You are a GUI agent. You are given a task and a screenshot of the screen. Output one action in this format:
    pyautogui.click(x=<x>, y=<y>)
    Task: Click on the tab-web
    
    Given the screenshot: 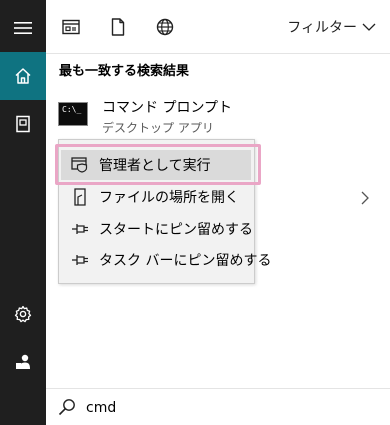 What is the action you would take?
    pyautogui.click(x=165, y=27)
    